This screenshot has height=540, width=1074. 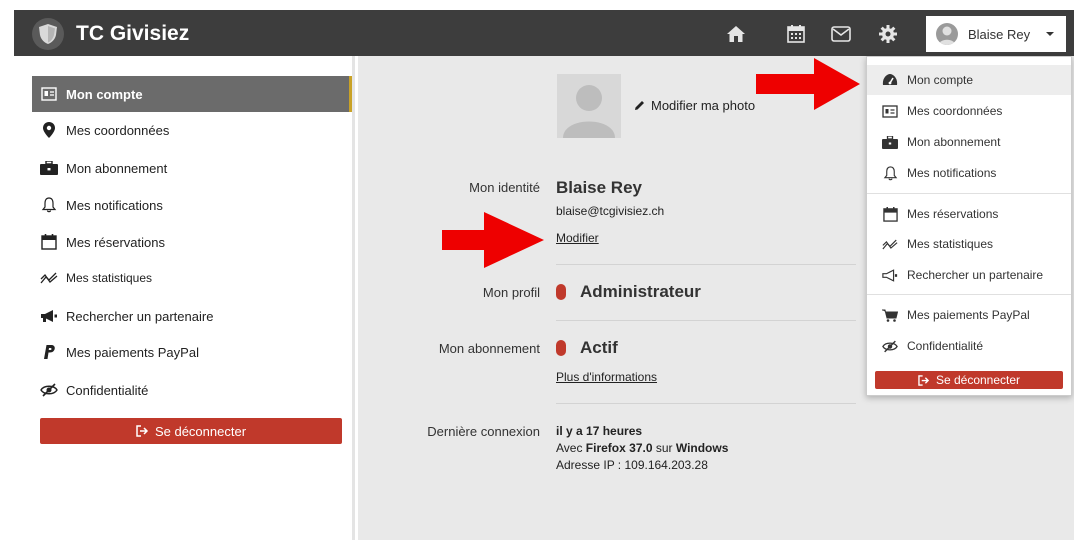 I want to click on profile-name: Blaise Rey, so click(x=599, y=187).